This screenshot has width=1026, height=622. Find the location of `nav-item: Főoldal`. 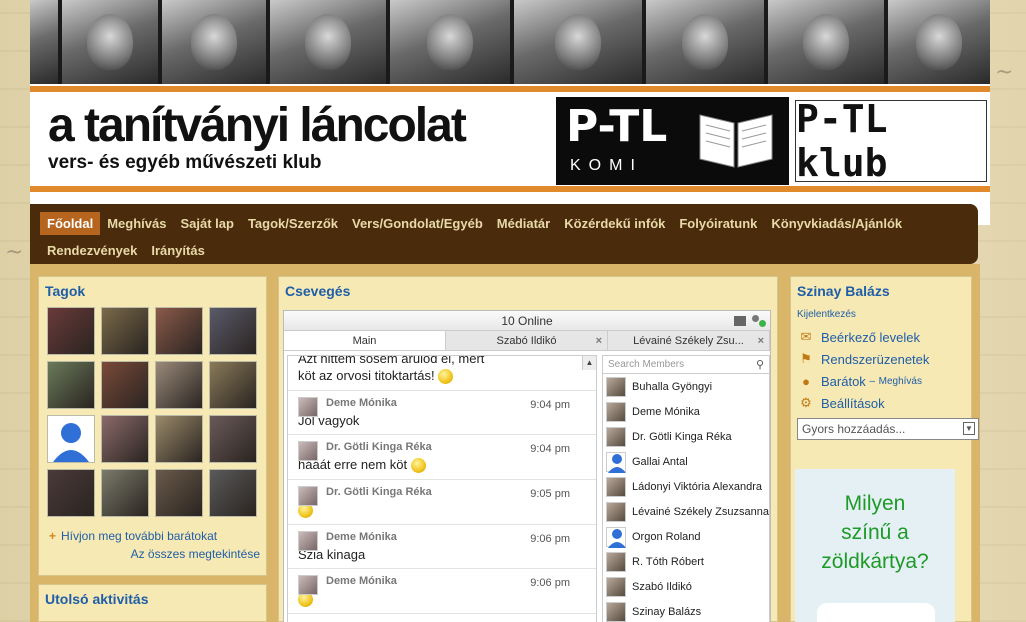

nav-item: Főoldal is located at coordinates (70, 223).